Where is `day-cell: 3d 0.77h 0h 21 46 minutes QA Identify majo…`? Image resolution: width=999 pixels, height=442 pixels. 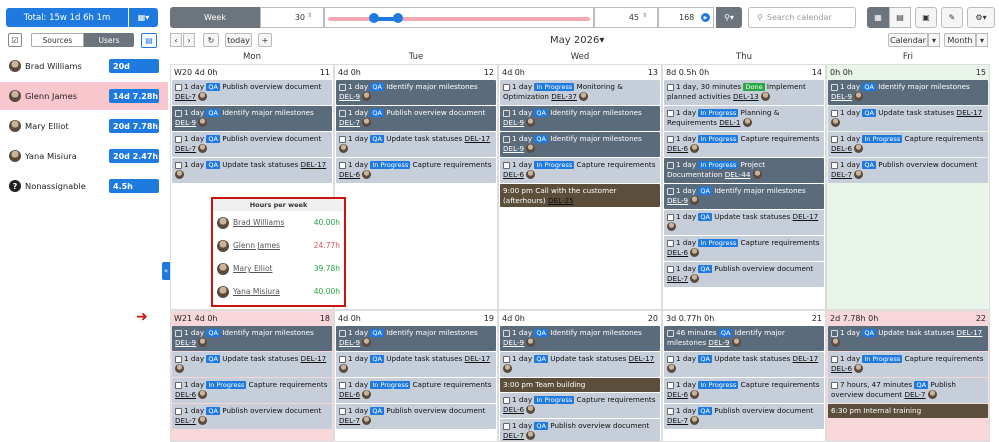 day-cell: 3d 0.77h 0h 21 46 minutes QA Identify majo… is located at coordinates (744, 376).